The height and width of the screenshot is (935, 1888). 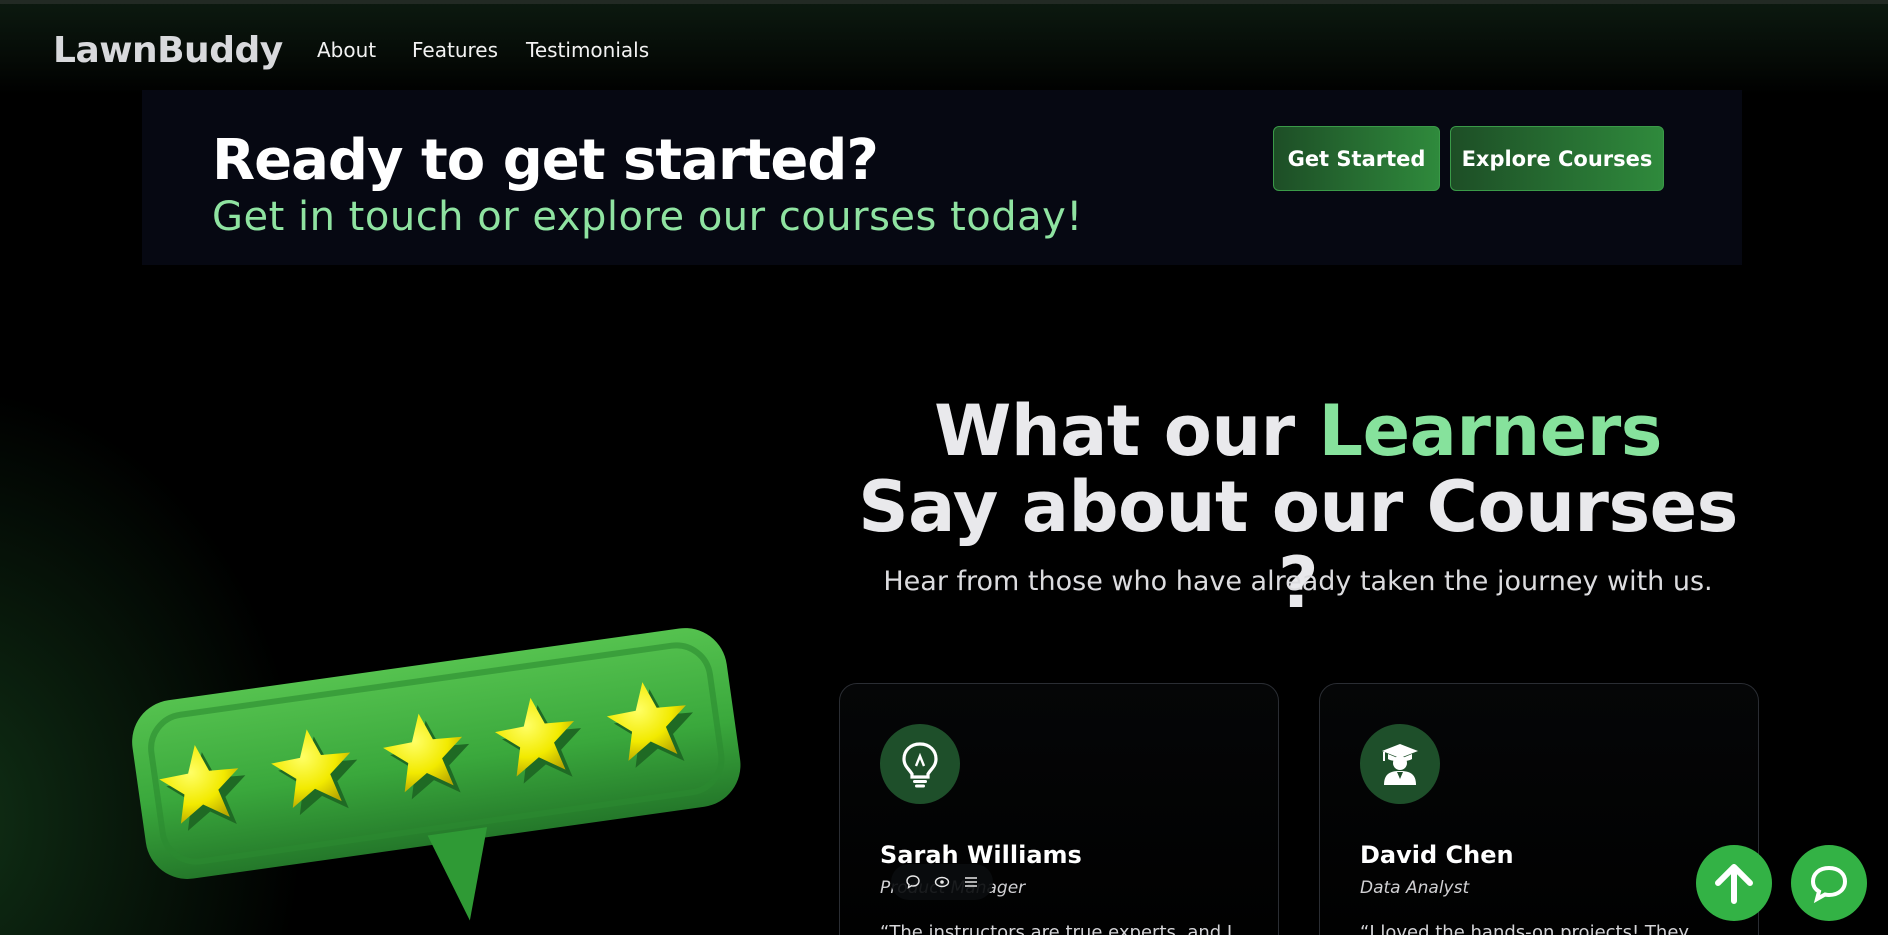 I want to click on scroll-to-top-button, so click(x=1734, y=883).